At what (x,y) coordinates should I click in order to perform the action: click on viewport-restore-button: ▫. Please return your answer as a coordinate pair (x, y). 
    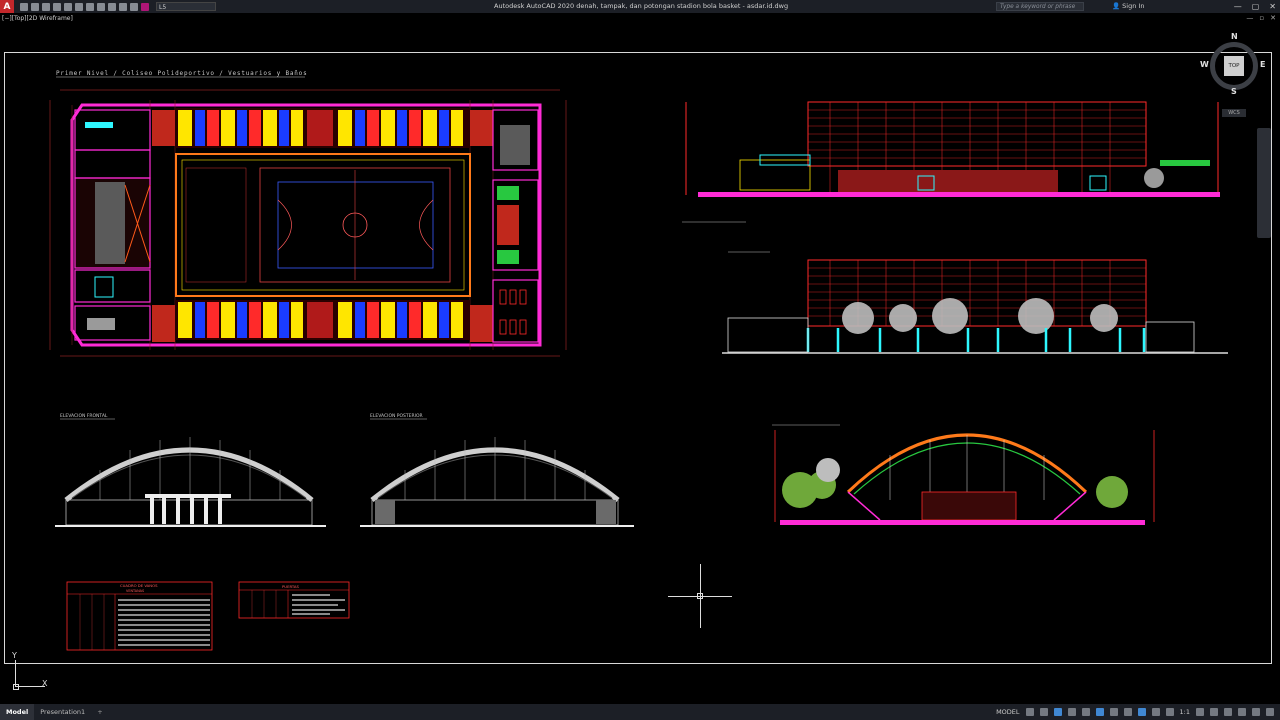
    Looking at the image, I should click on (1261, 18).